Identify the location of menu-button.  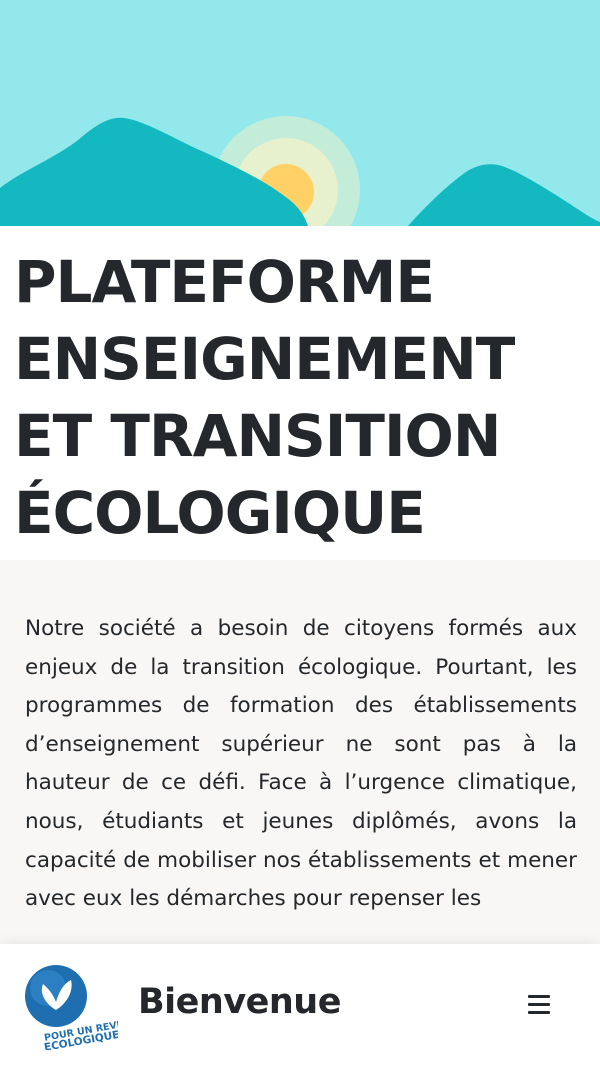
(539, 1005).